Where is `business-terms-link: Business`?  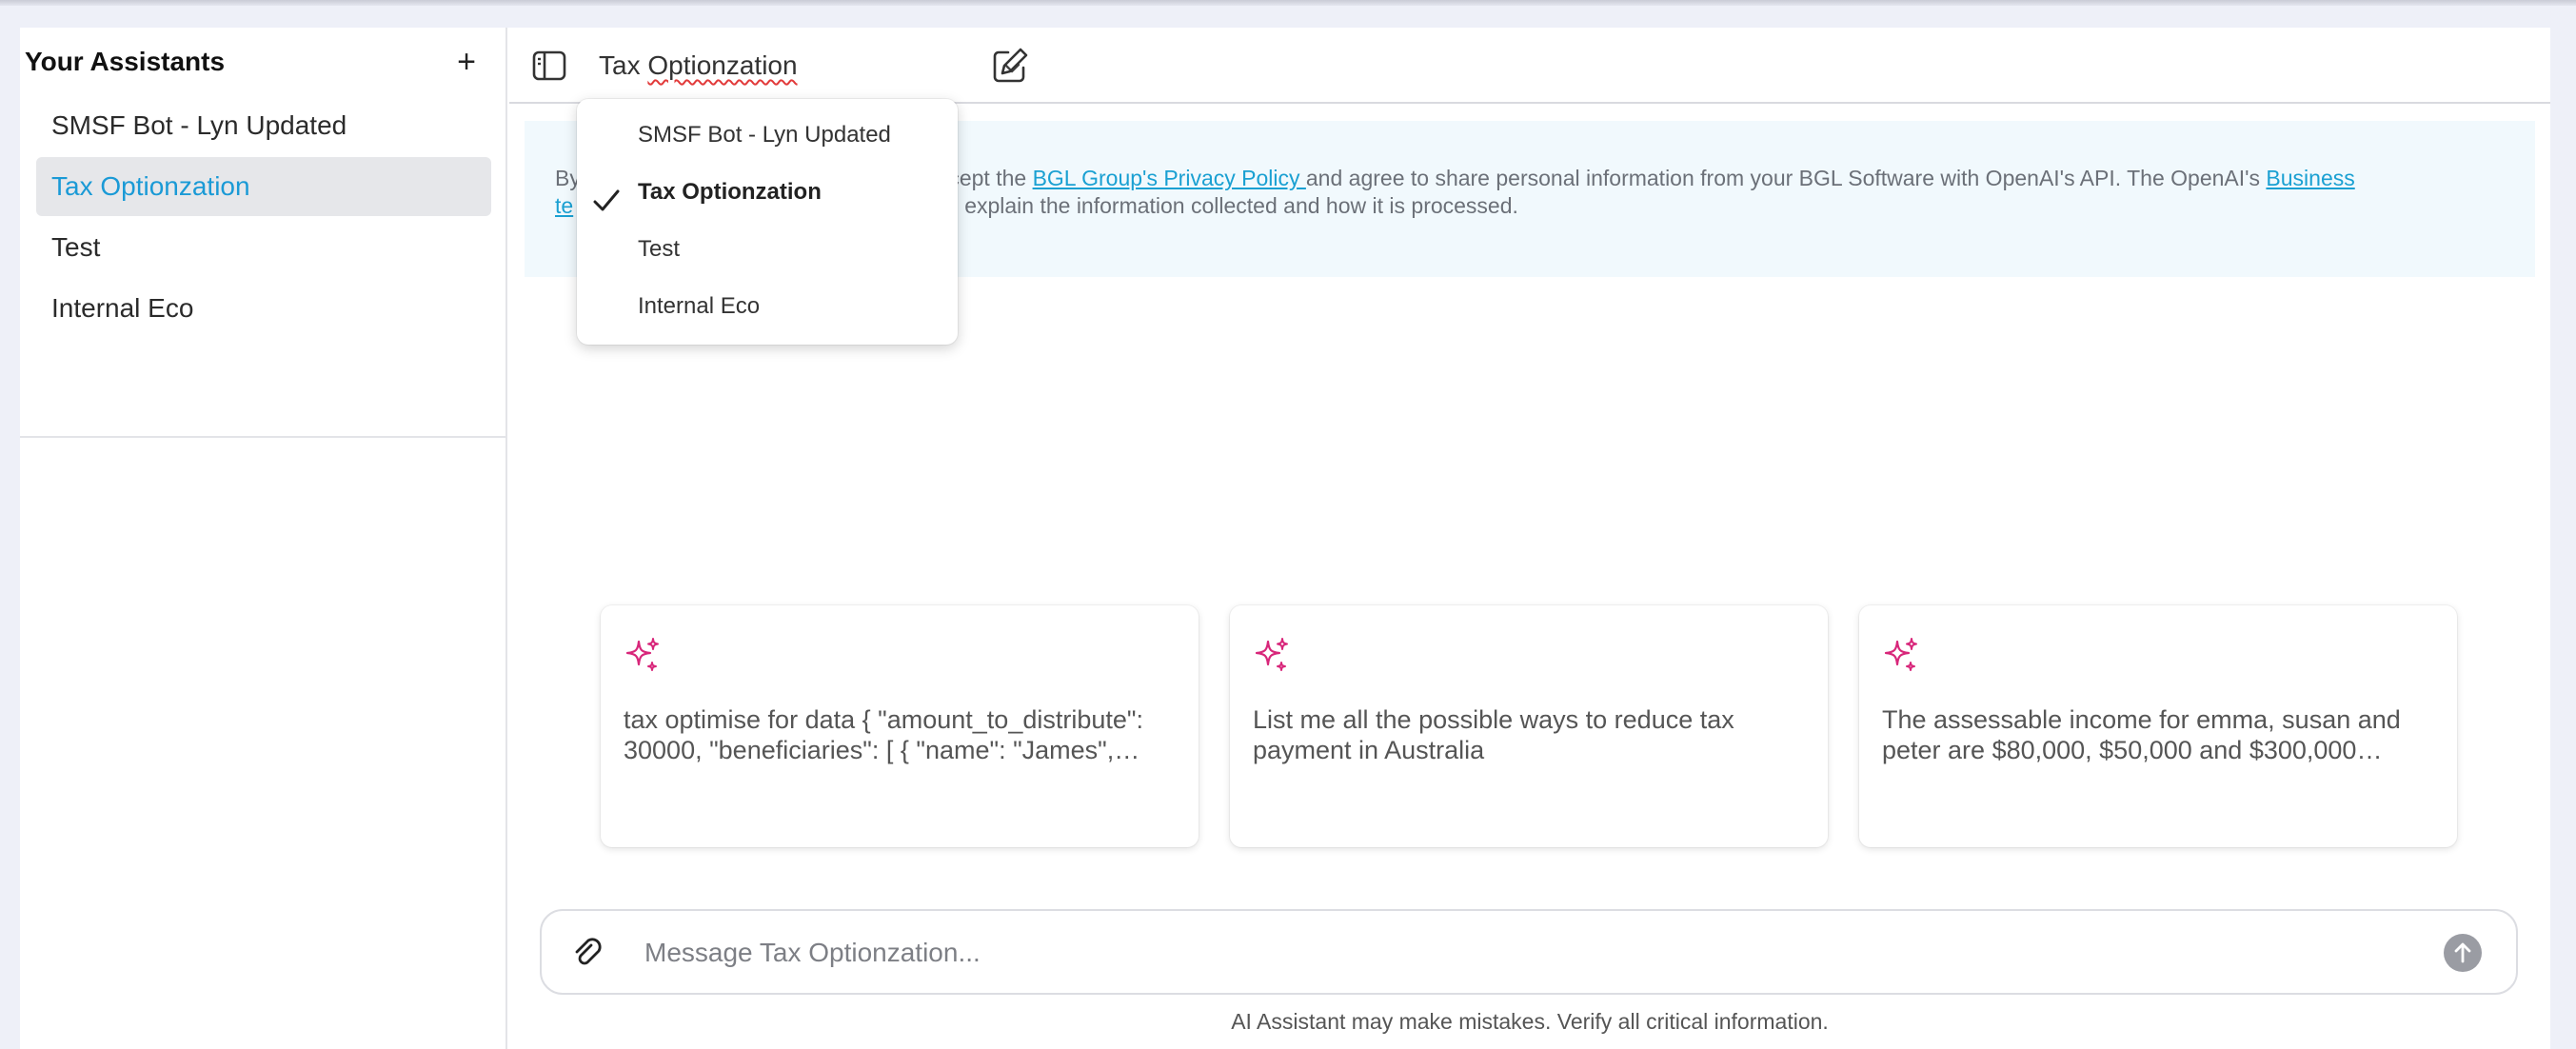 business-terms-link: Business is located at coordinates (2310, 178).